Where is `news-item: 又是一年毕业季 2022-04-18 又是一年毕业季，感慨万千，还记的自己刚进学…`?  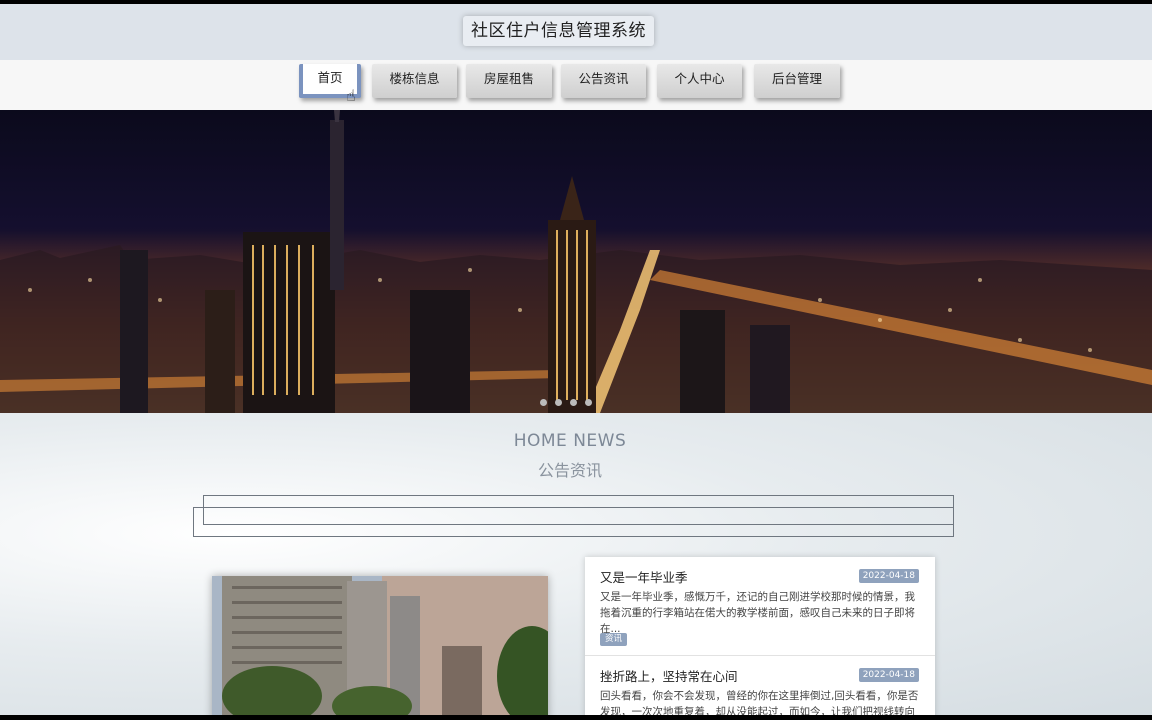 news-item: 又是一年毕业季 2022-04-18 又是一年毕业季，感慨万千，还记的自己刚进学… is located at coordinates (760, 606).